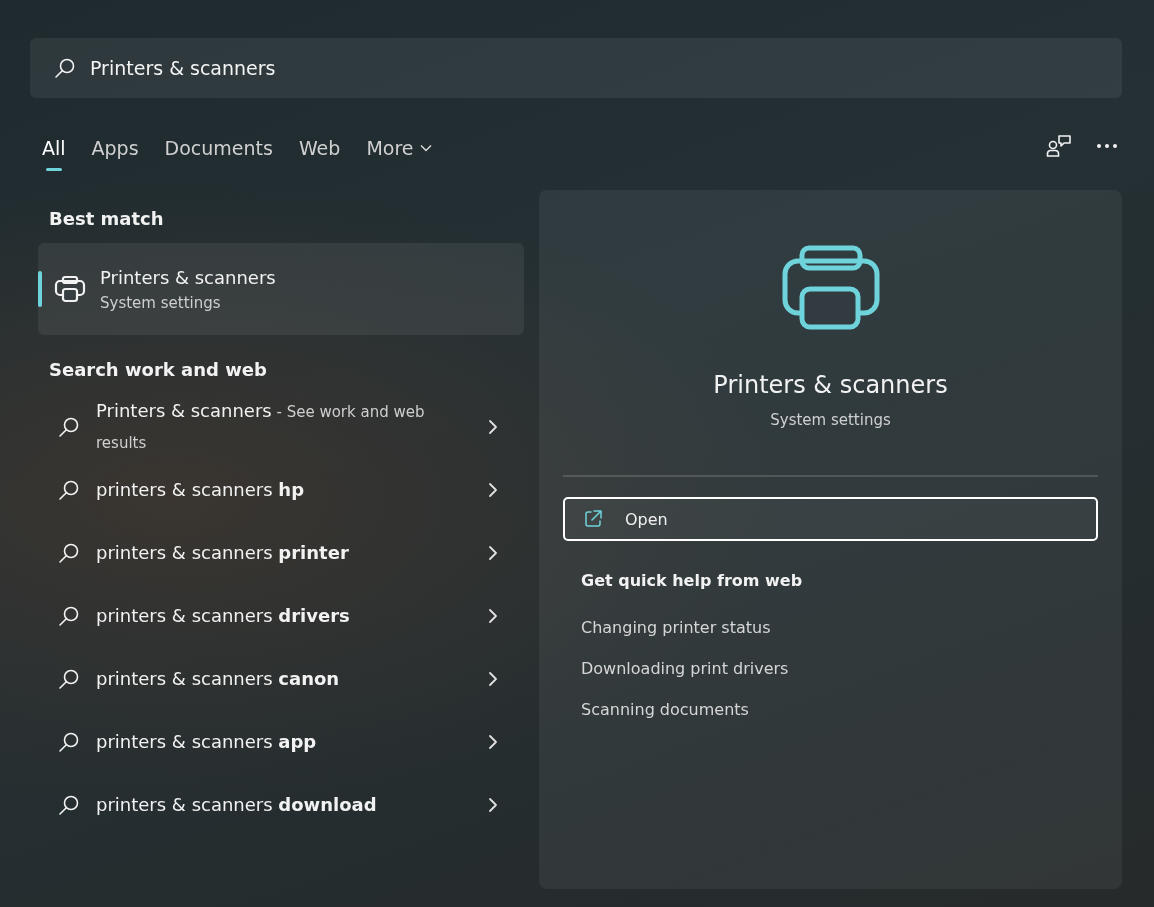 This screenshot has width=1154, height=907. I want to click on ellipsis-icon, so click(1107, 146).